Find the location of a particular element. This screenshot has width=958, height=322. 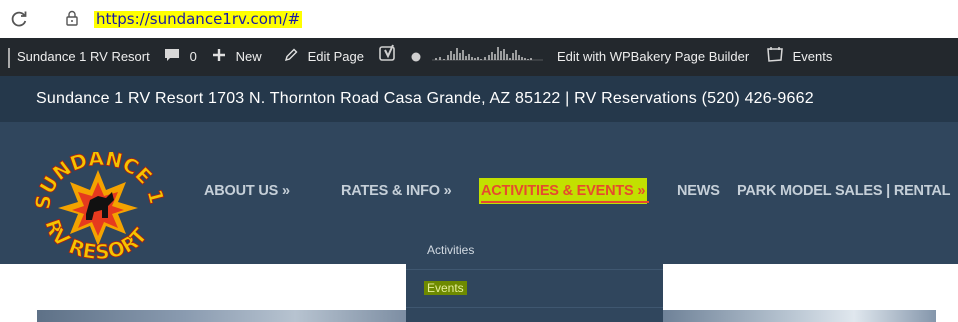

url-field: https://sundance1rv.com/# is located at coordinates (198, 19).